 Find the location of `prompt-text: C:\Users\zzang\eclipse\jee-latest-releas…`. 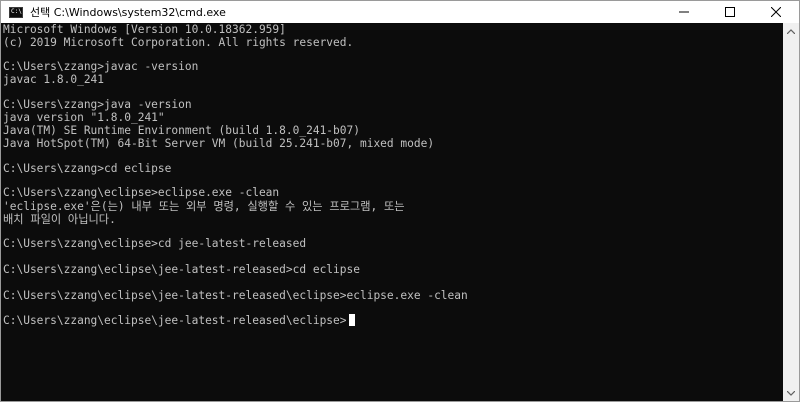

prompt-text: C:\Users\zzang\eclipse\jee-latest-releas… is located at coordinates (175, 320).